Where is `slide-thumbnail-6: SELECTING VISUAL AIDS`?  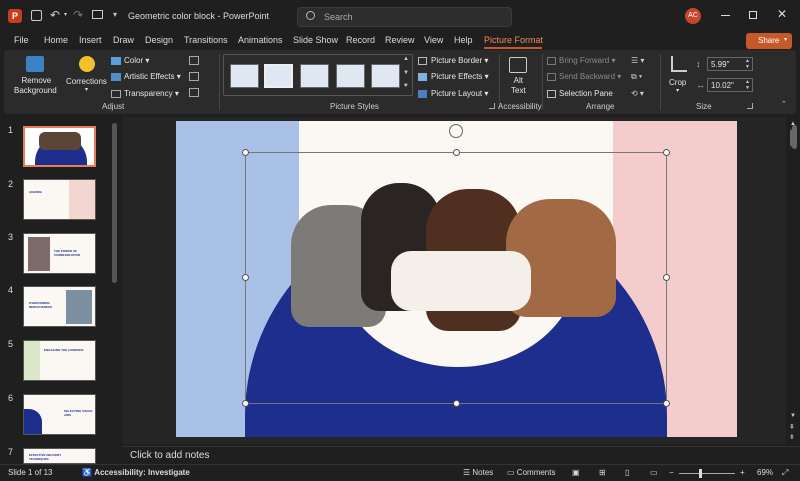
slide-thumbnail-6: SELECTING VISUAL AIDS is located at coordinates (59, 414).